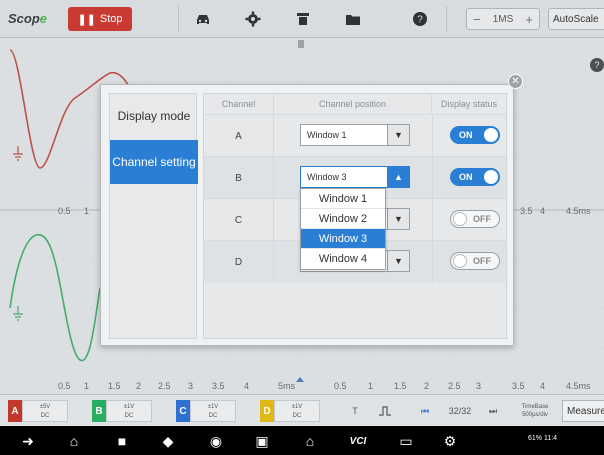  What do you see at coordinates (343, 199) in the screenshot?
I see `dropdown-option-window-1: Window 1` at bounding box center [343, 199].